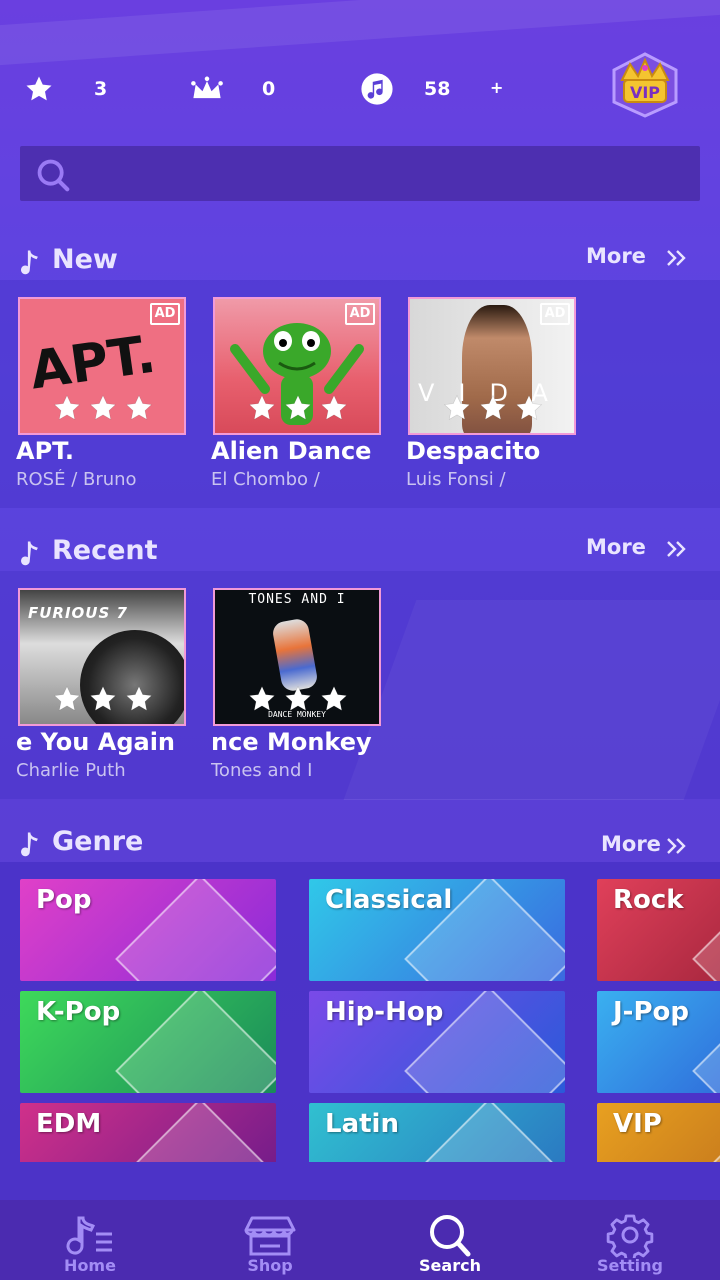 The image size is (720, 1280). I want to click on genre-tile-edm: EDM, so click(148, 1132).